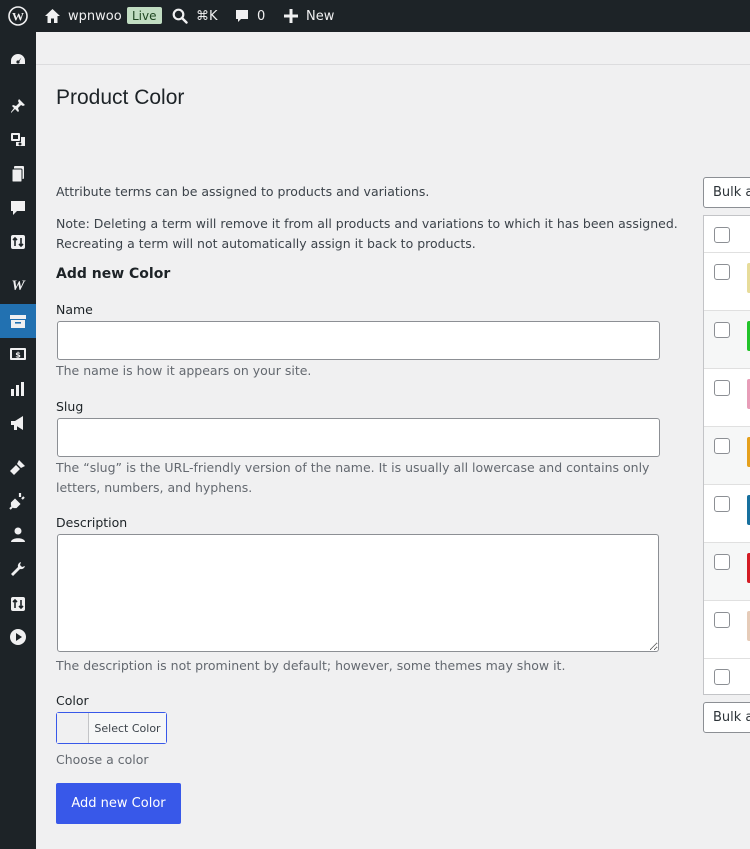 The width and height of the screenshot is (750, 849). Describe the element at coordinates (120, 97) in the screenshot. I see `page-title: Product Color` at that location.